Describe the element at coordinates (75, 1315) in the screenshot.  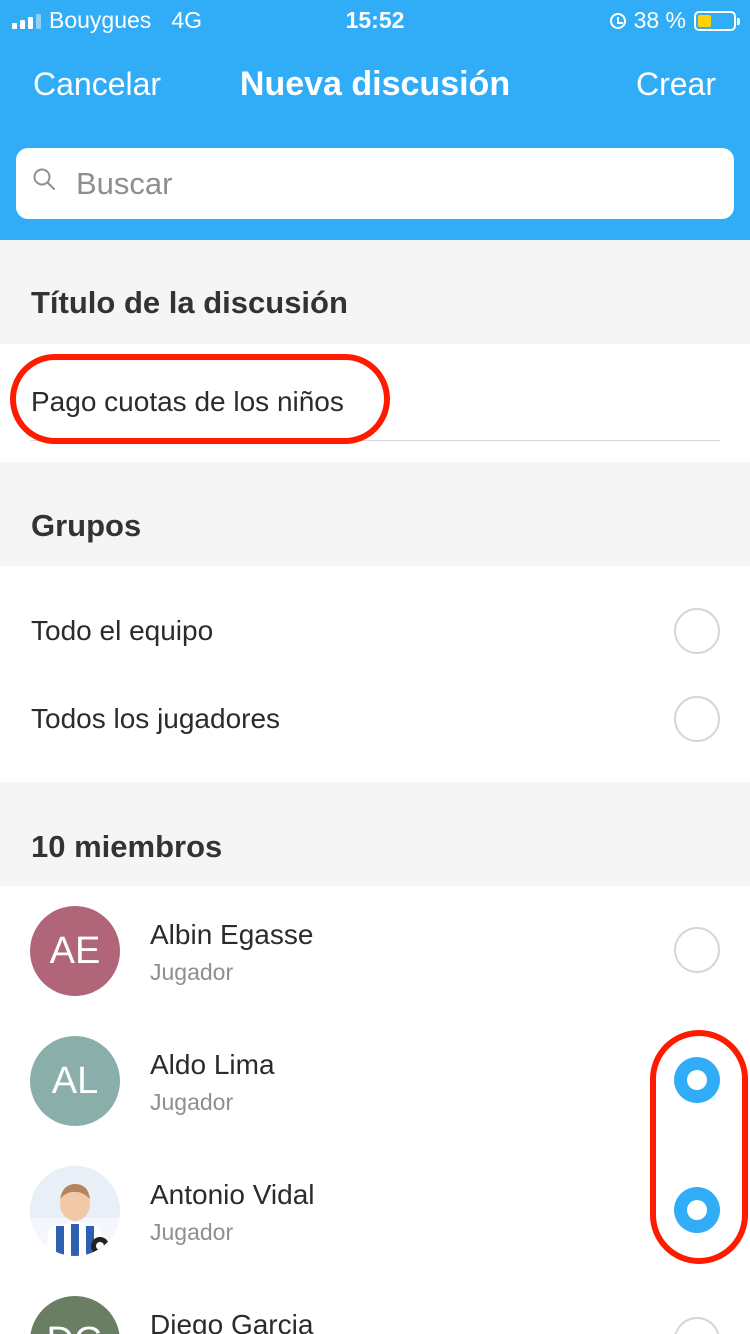
I see `avatar: DG` at that location.